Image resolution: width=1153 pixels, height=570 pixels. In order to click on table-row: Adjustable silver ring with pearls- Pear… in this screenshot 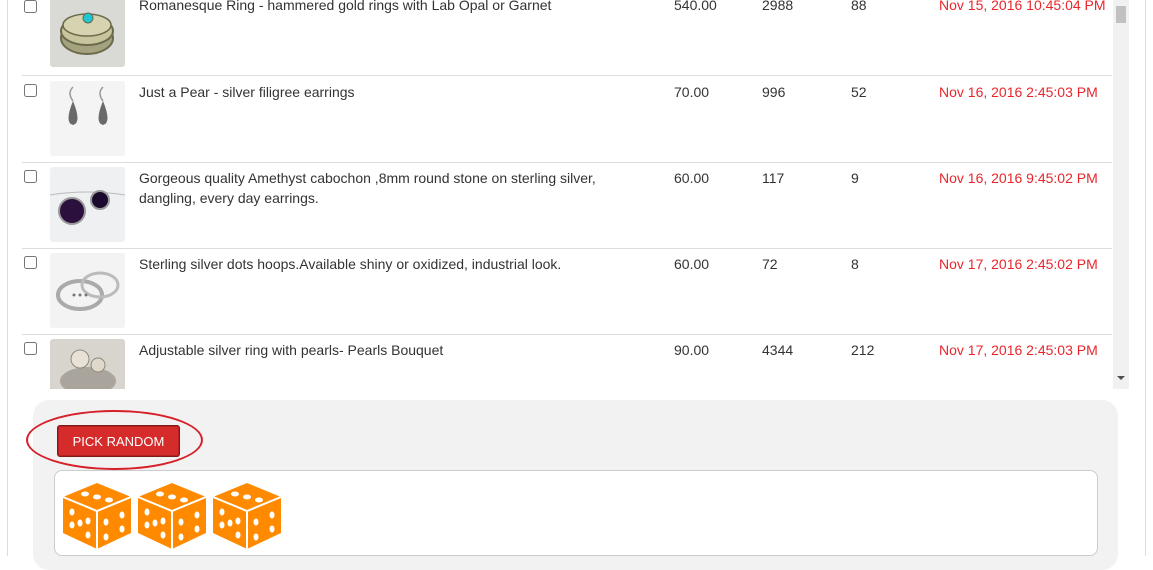, I will do `click(567, 361)`.